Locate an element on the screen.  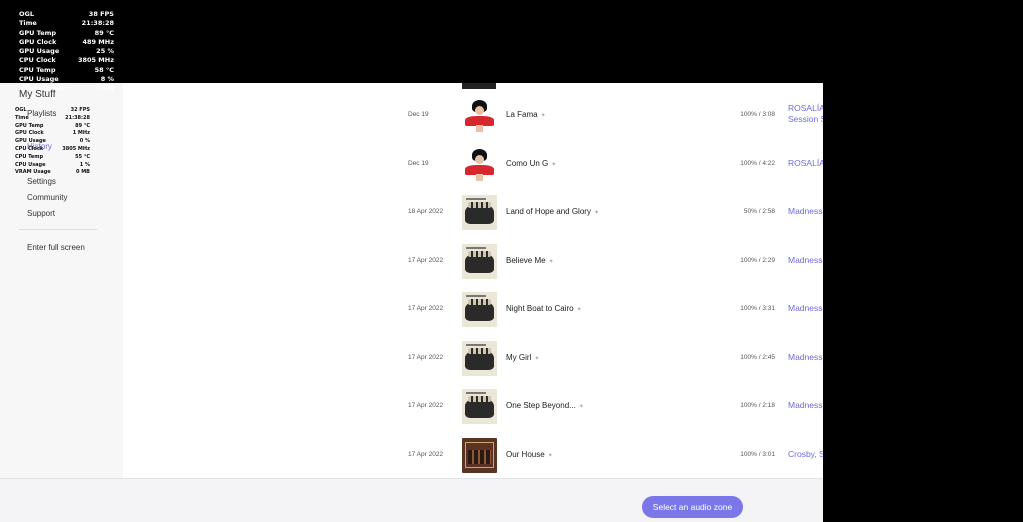
track-title: Land of Hope and Glory is located at coordinates (548, 211).